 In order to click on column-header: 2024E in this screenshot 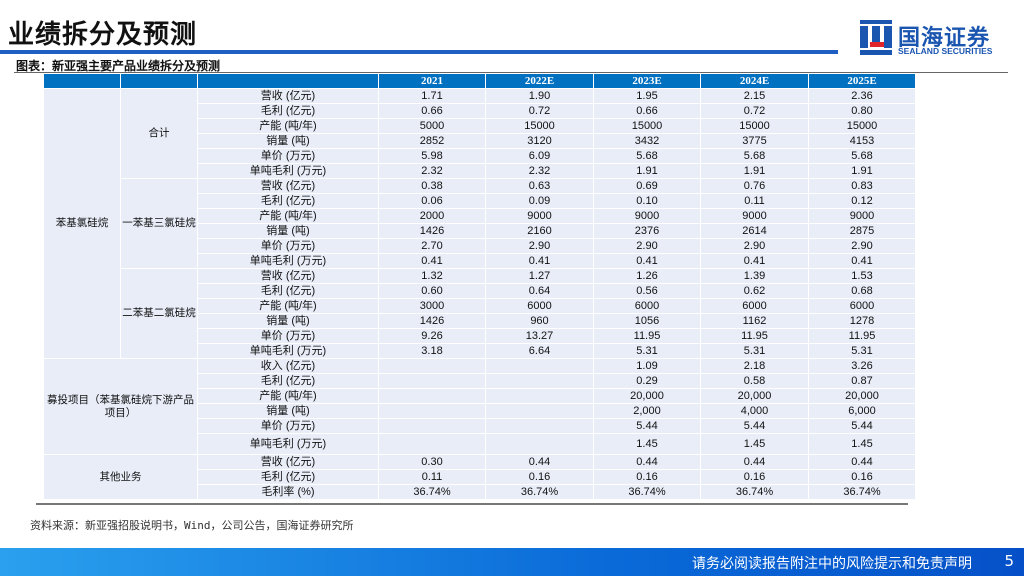, I will do `click(754, 81)`.